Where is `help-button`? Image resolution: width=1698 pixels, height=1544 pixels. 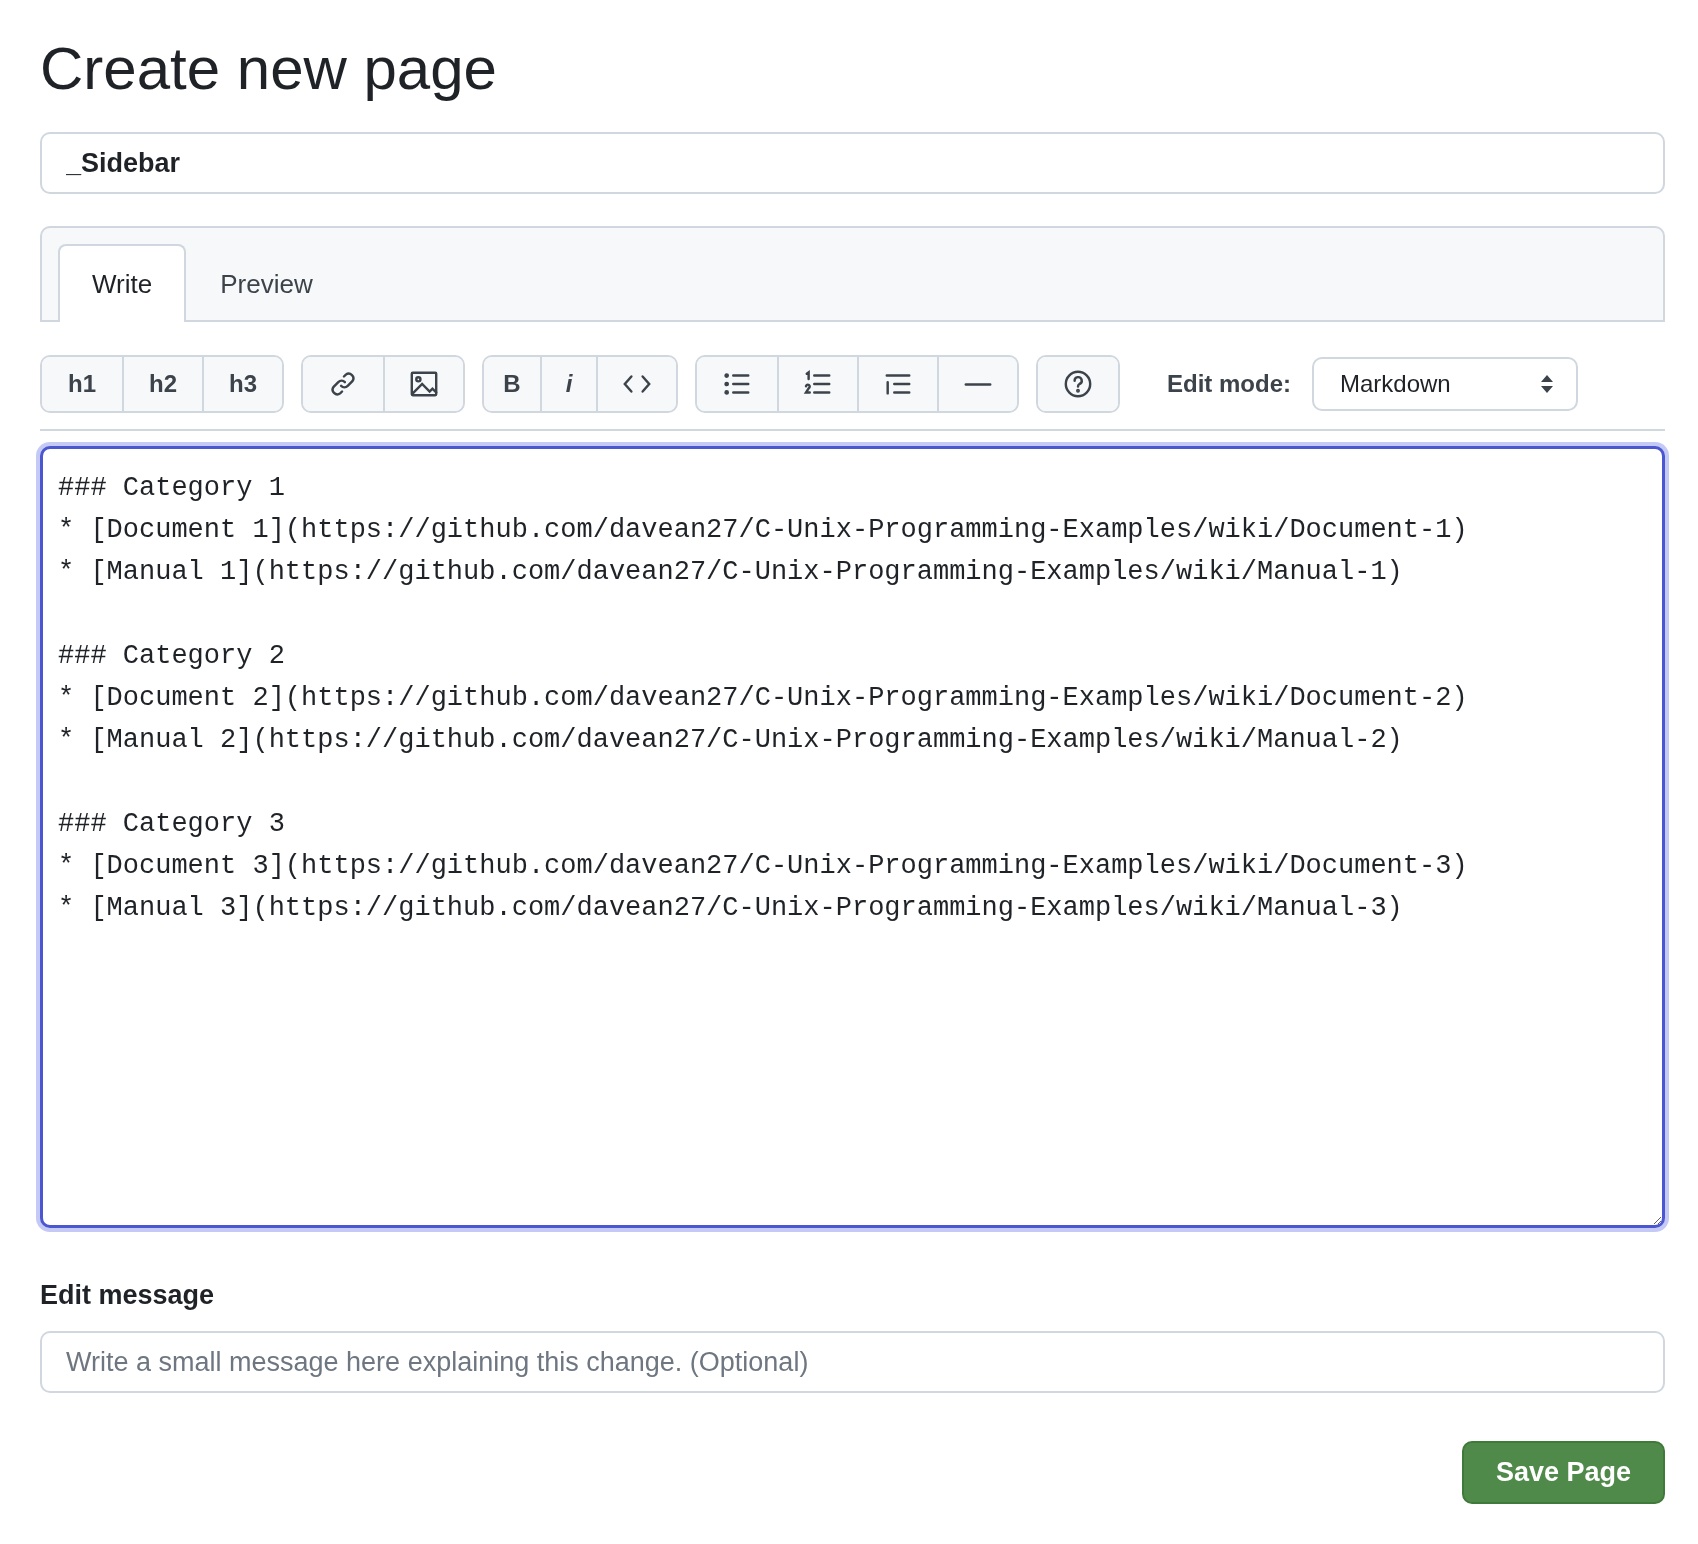
help-button is located at coordinates (1078, 384).